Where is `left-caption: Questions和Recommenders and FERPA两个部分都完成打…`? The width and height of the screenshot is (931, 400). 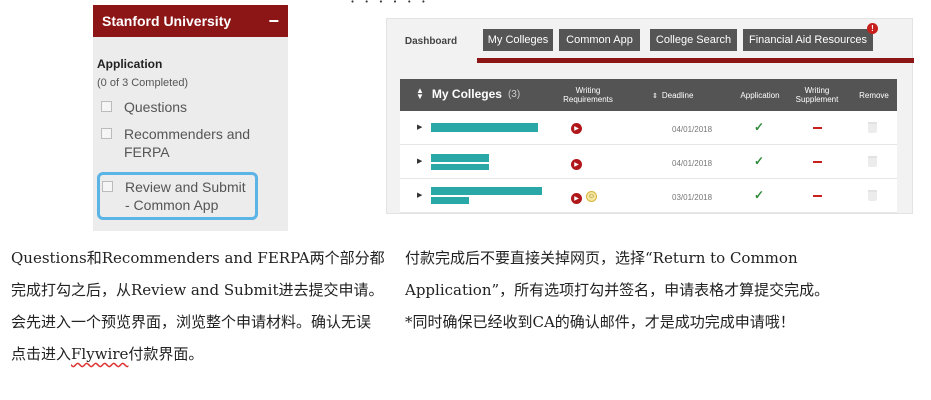
left-caption: Questions和Recommenders and FERPA两个部分都完成打… is located at coordinates (198, 306).